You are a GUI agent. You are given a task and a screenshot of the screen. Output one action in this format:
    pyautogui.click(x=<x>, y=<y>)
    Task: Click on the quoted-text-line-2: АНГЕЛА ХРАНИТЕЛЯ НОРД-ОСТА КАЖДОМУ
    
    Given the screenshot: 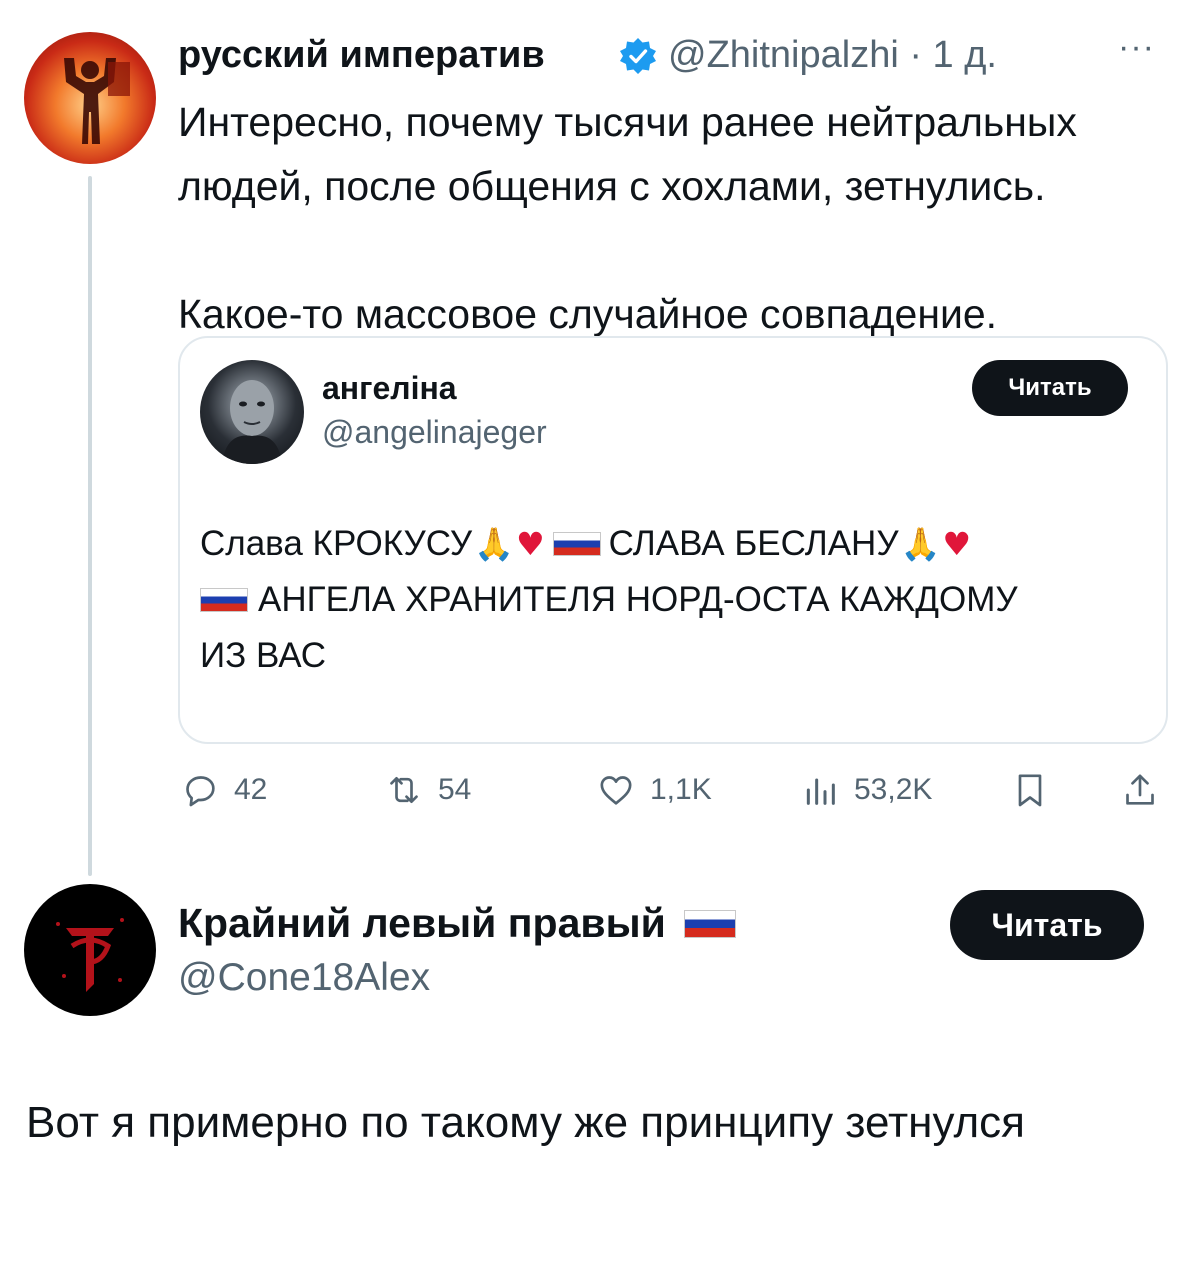 What is the action you would take?
    pyautogui.click(x=609, y=600)
    